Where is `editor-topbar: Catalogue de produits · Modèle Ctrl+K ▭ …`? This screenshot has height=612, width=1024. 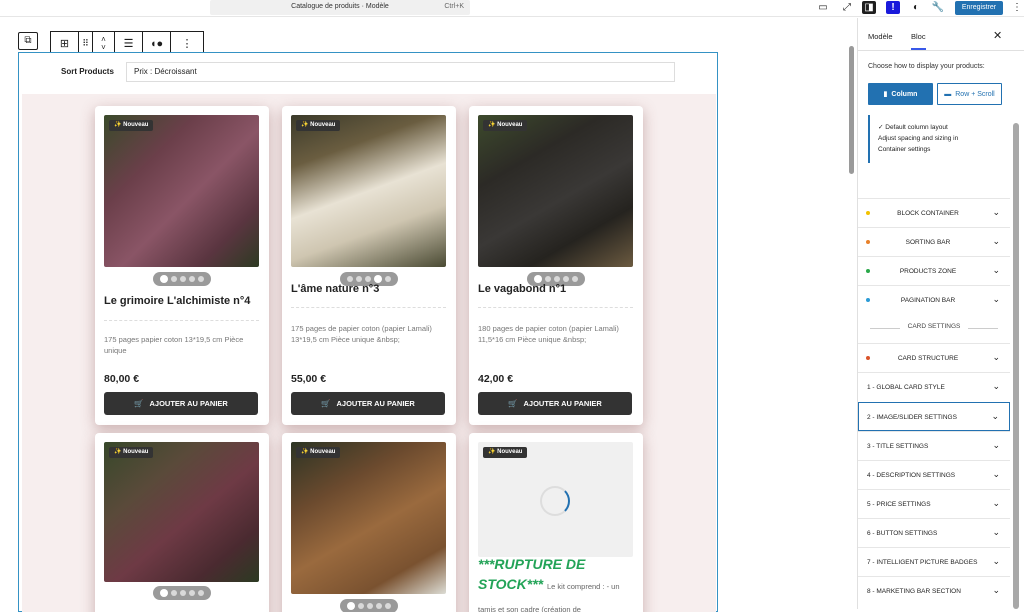
editor-topbar: Catalogue de produits · Modèle Ctrl+K ▭ … is located at coordinates (512, 8).